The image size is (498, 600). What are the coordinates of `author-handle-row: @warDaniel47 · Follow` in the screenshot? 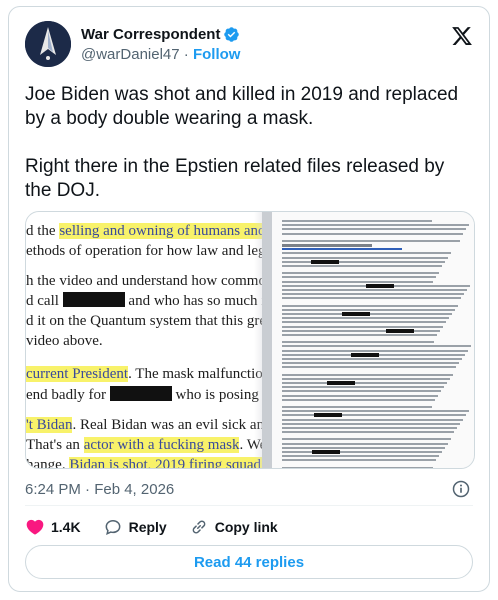 It's located at (160, 55).